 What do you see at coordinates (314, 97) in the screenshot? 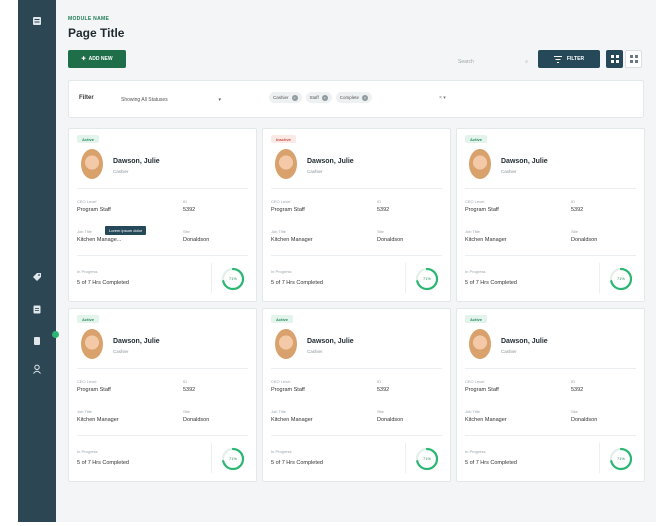
I see `chip-label: Staff` at bounding box center [314, 97].